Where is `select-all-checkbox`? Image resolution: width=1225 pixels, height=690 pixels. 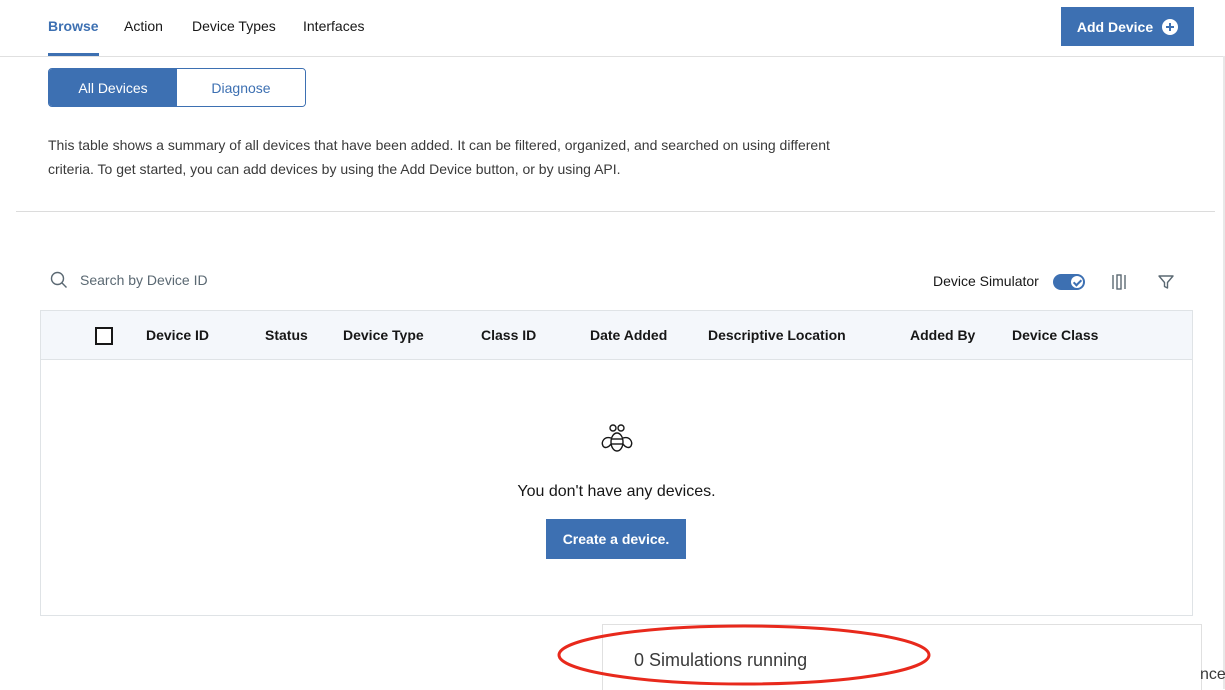 select-all-checkbox is located at coordinates (104, 336).